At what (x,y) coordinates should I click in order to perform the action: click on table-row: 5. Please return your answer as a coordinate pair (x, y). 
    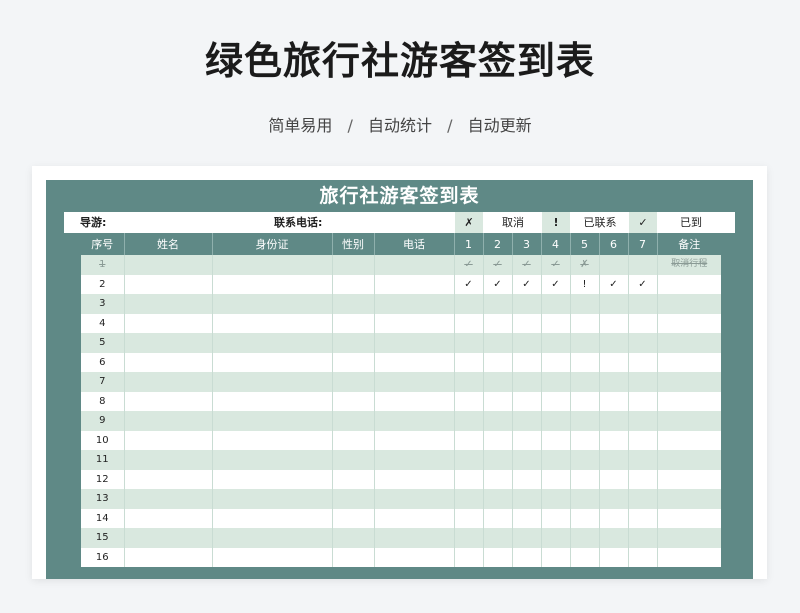
    Looking at the image, I should click on (401, 343).